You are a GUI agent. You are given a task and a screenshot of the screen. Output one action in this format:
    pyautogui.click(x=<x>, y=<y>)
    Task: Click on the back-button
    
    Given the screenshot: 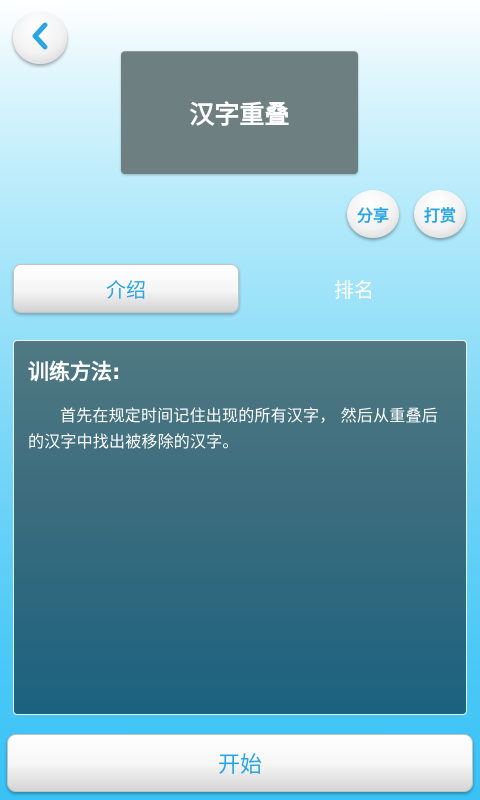 What is the action you would take?
    pyautogui.click(x=40, y=38)
    